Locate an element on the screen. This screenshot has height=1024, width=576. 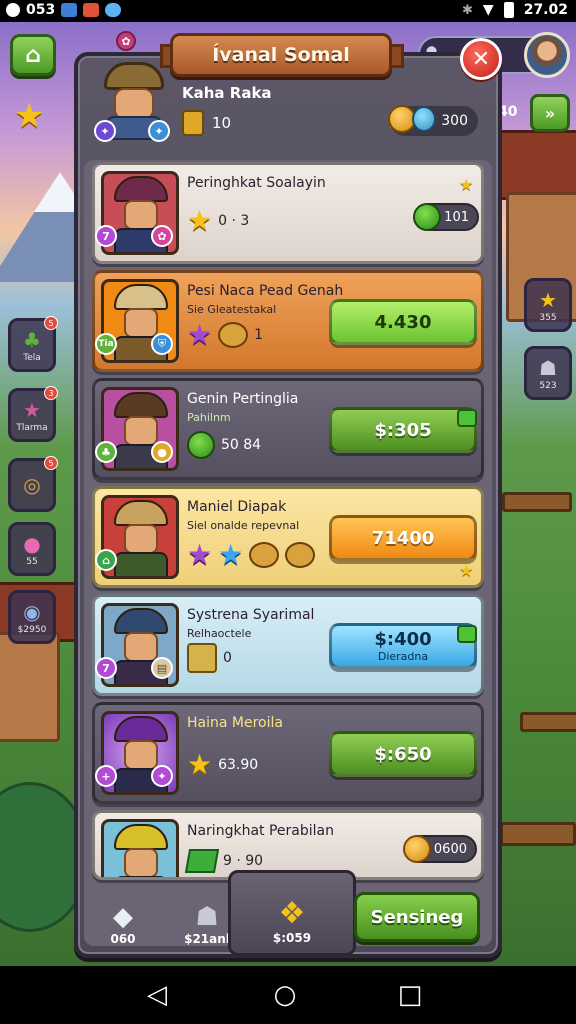
action-button: Sensineg is located at coordinates (417, 917).